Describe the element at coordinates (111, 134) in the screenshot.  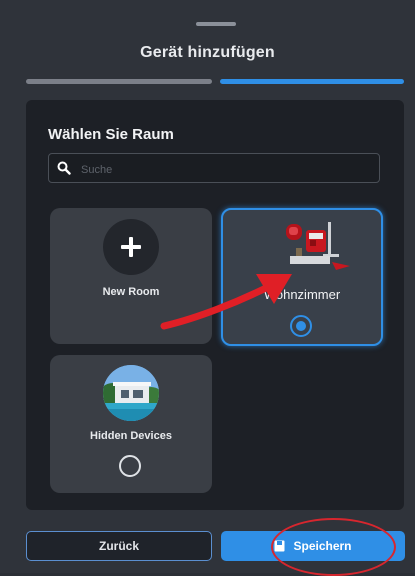
I see `panel-title: Wählen Sie Raum` at that location.